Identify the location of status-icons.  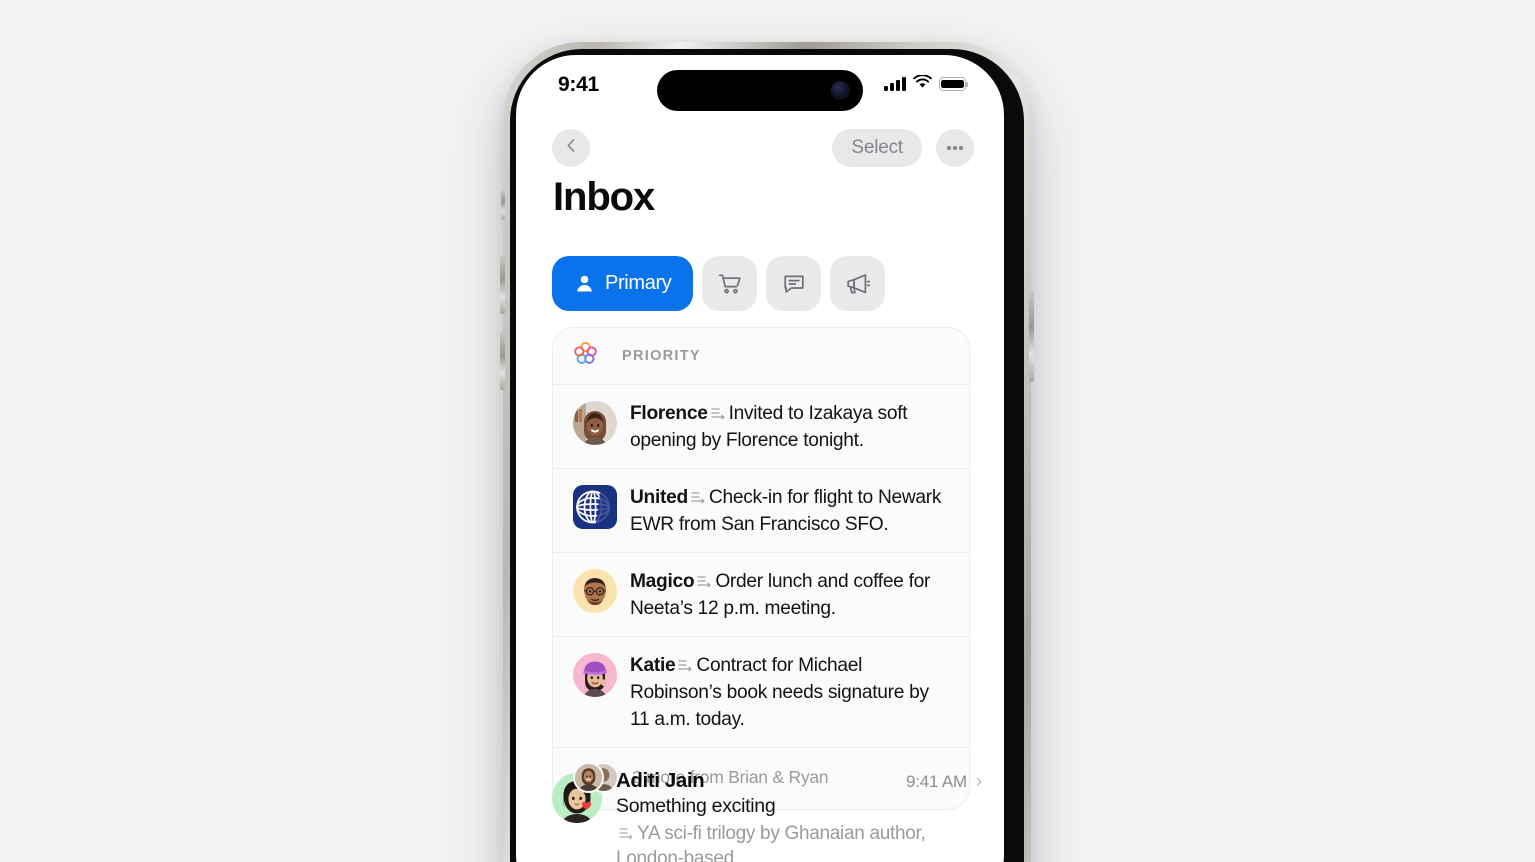
(926, 83).